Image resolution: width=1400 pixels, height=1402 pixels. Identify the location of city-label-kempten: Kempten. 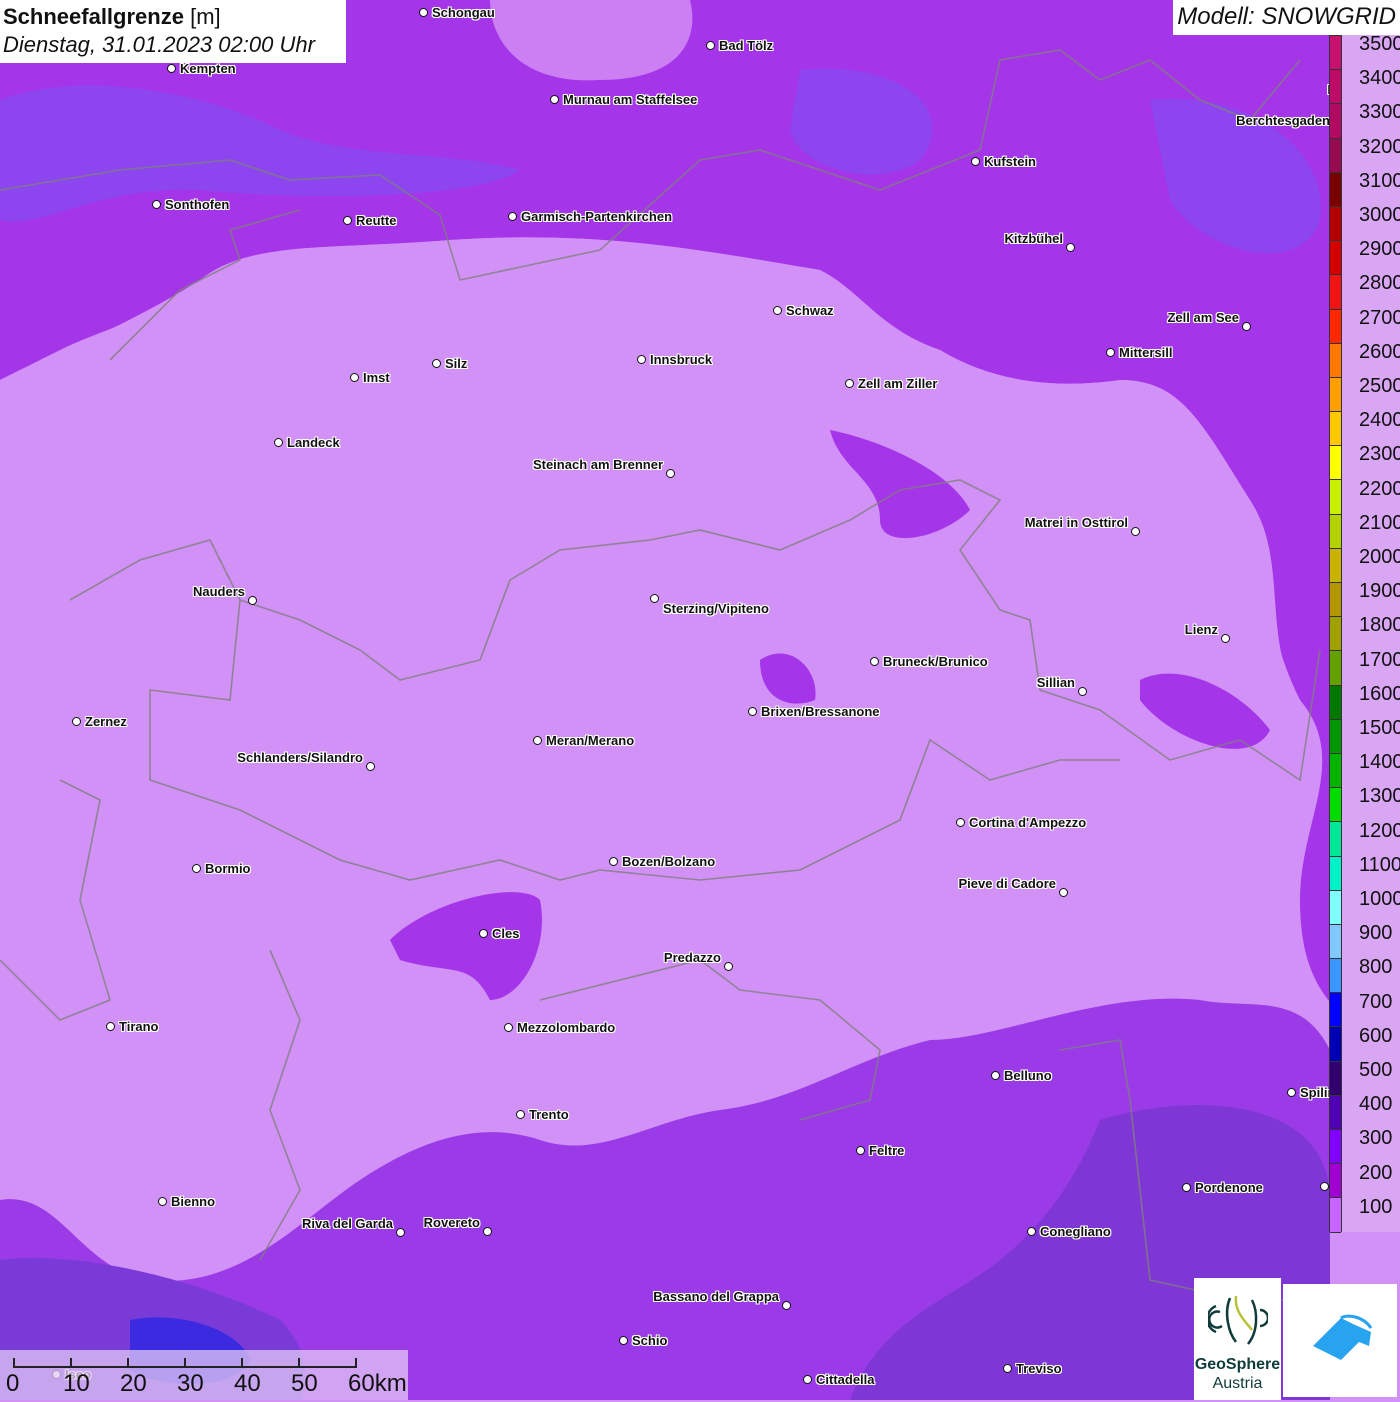
(208, 68).